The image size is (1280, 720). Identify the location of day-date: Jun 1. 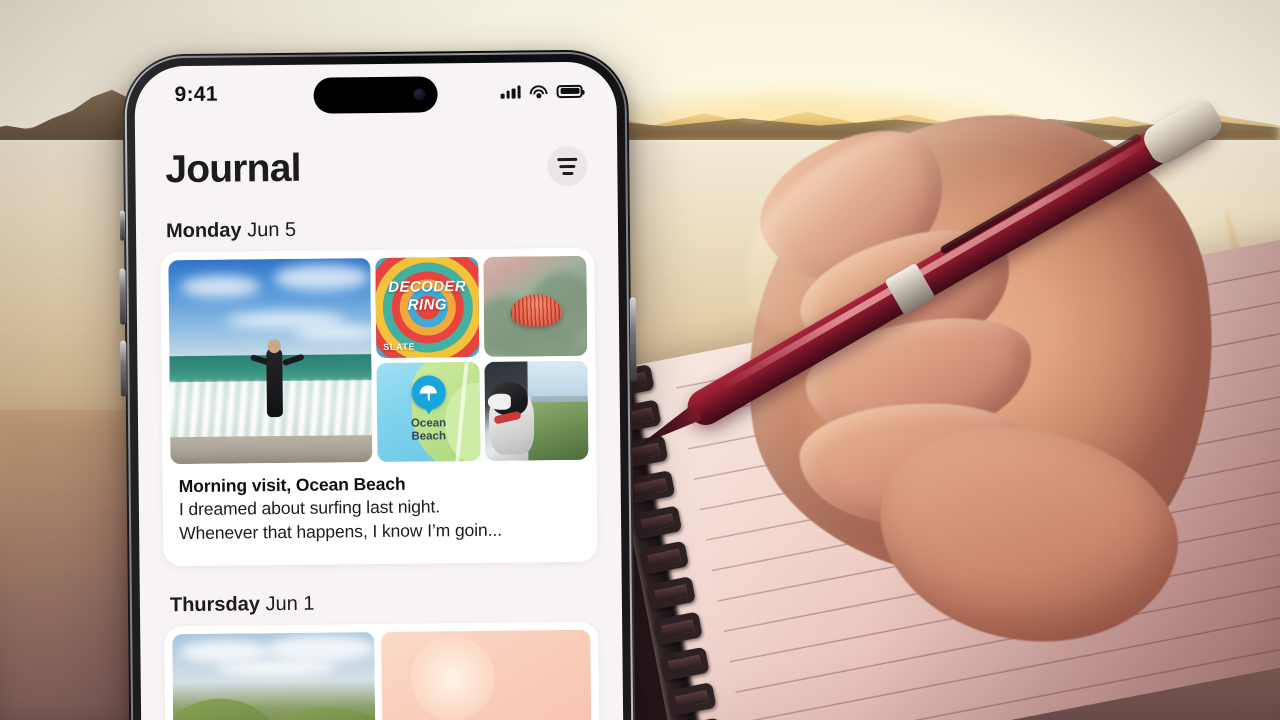
(290, 604).